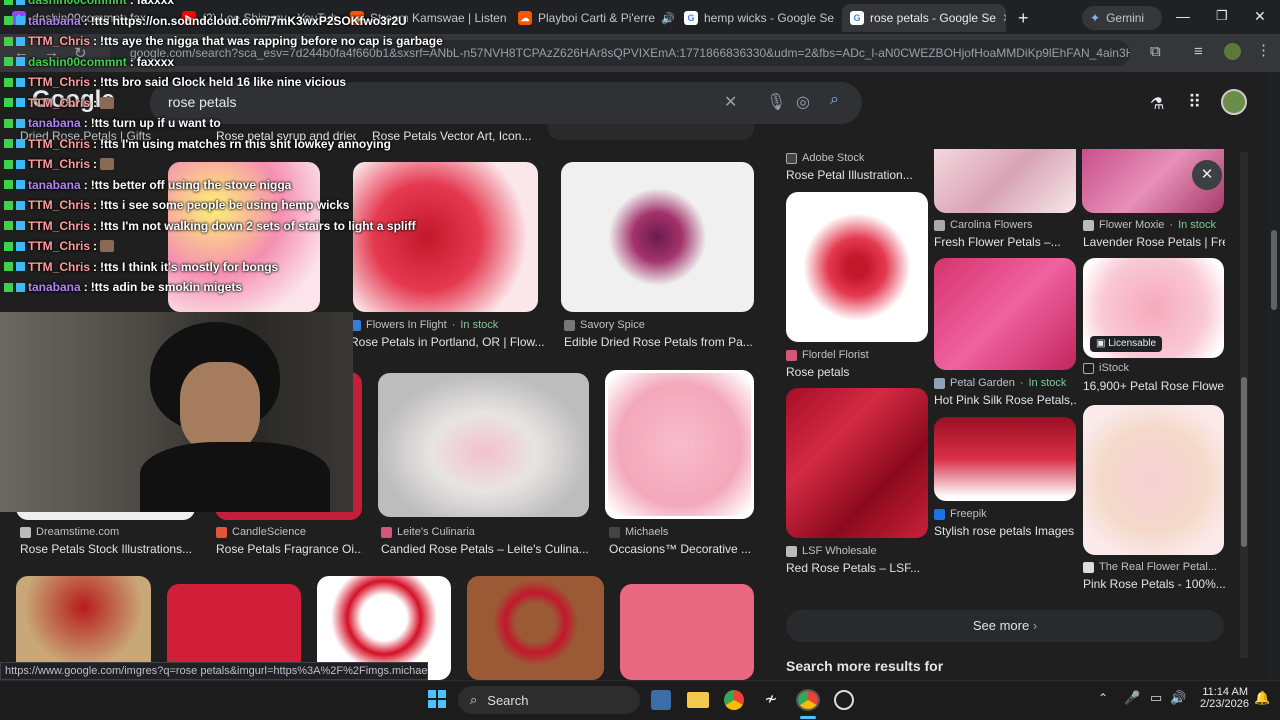  What do you see at coordinates (1149, 225) in the screenshot?
I see `result-source: Flower Moxie · In stock` at bounding box center [1149, 225].